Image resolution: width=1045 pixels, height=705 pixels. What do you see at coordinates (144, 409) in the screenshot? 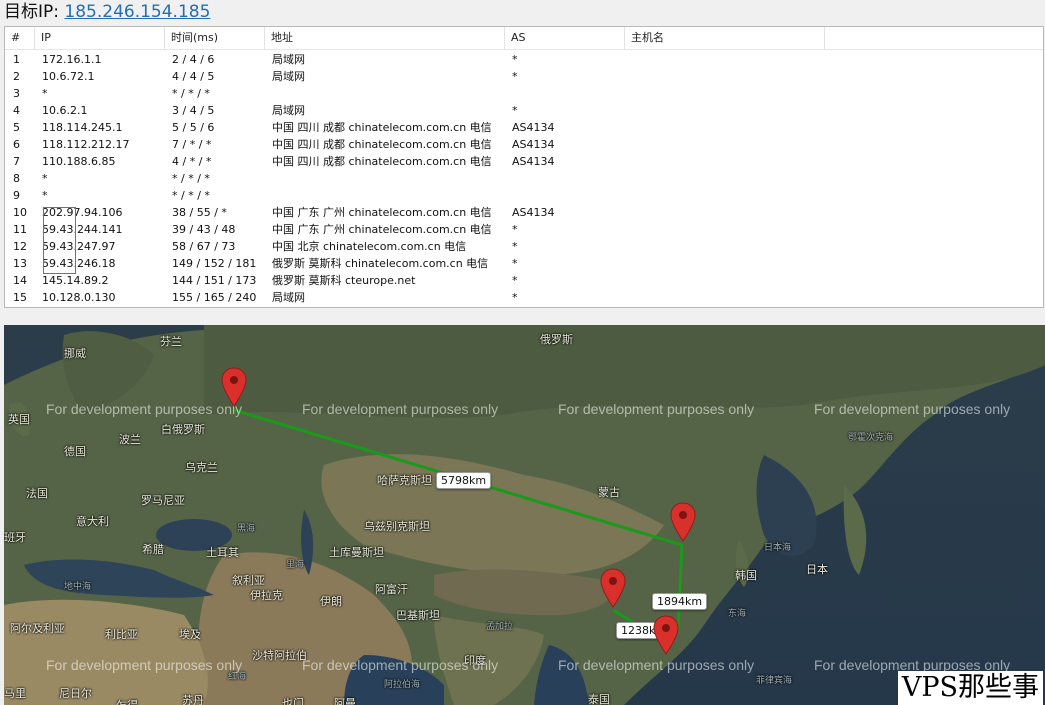
I see `watermark-1: For development purposes only` at bounding box center [144, 409].